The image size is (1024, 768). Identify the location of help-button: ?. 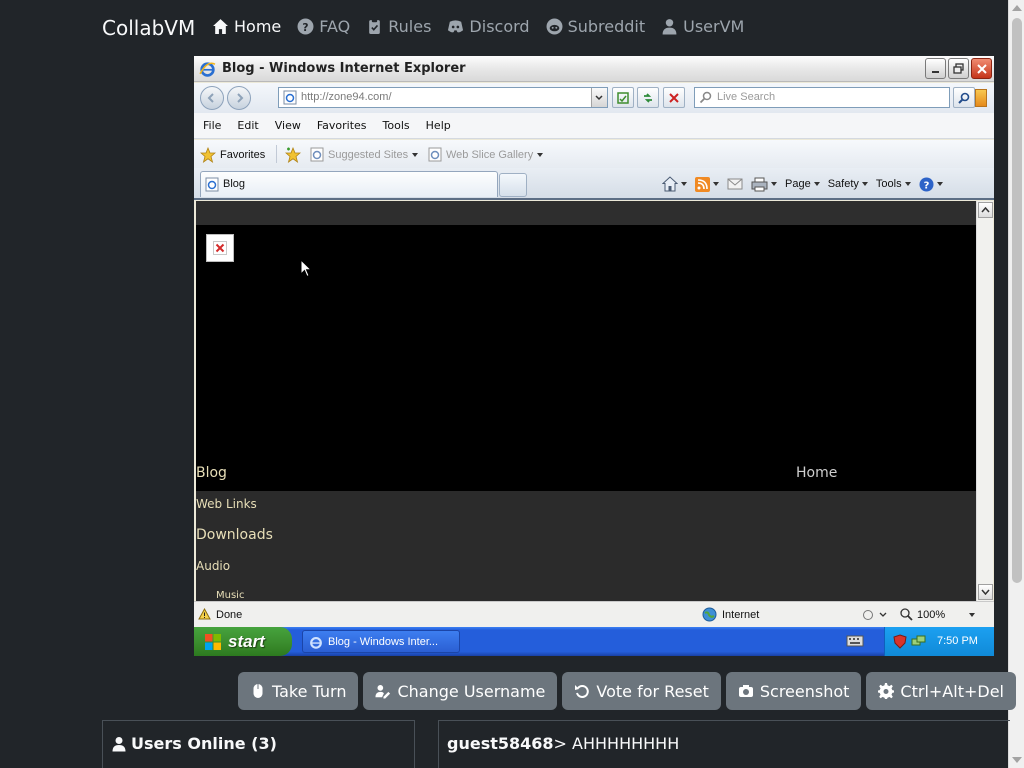
(931, 184).